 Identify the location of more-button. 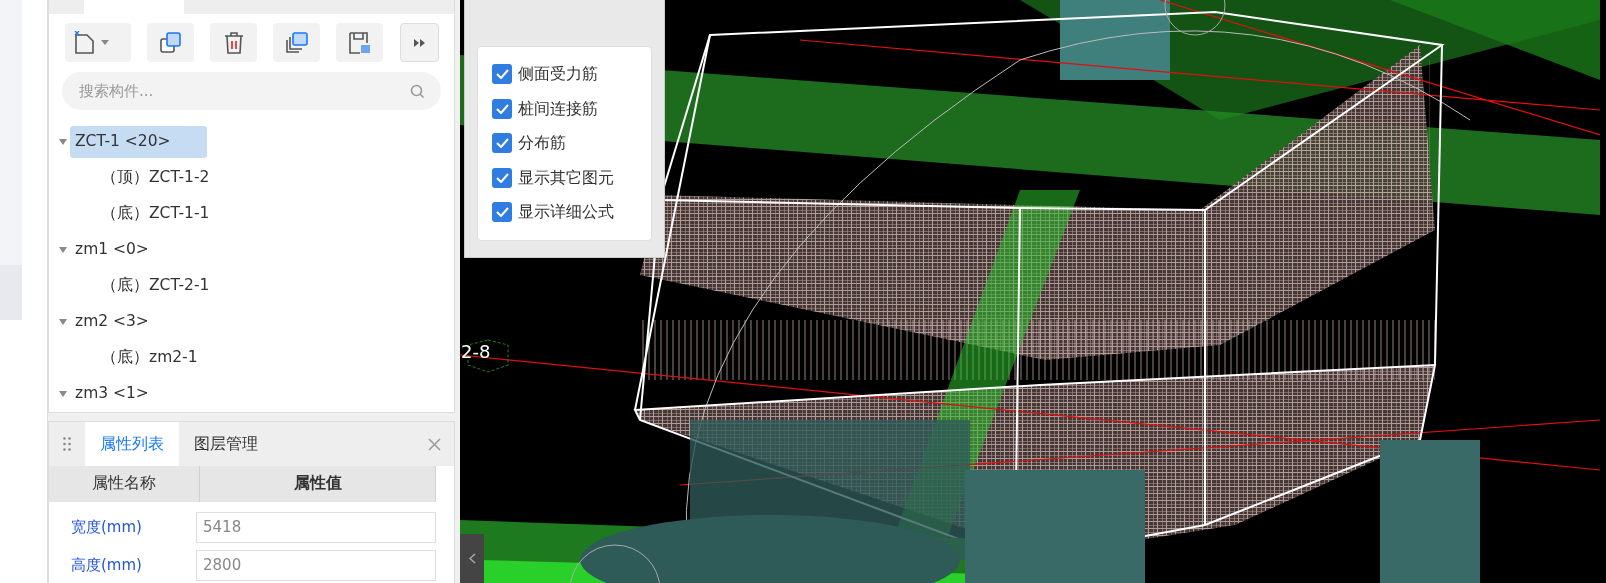
(419, 42).